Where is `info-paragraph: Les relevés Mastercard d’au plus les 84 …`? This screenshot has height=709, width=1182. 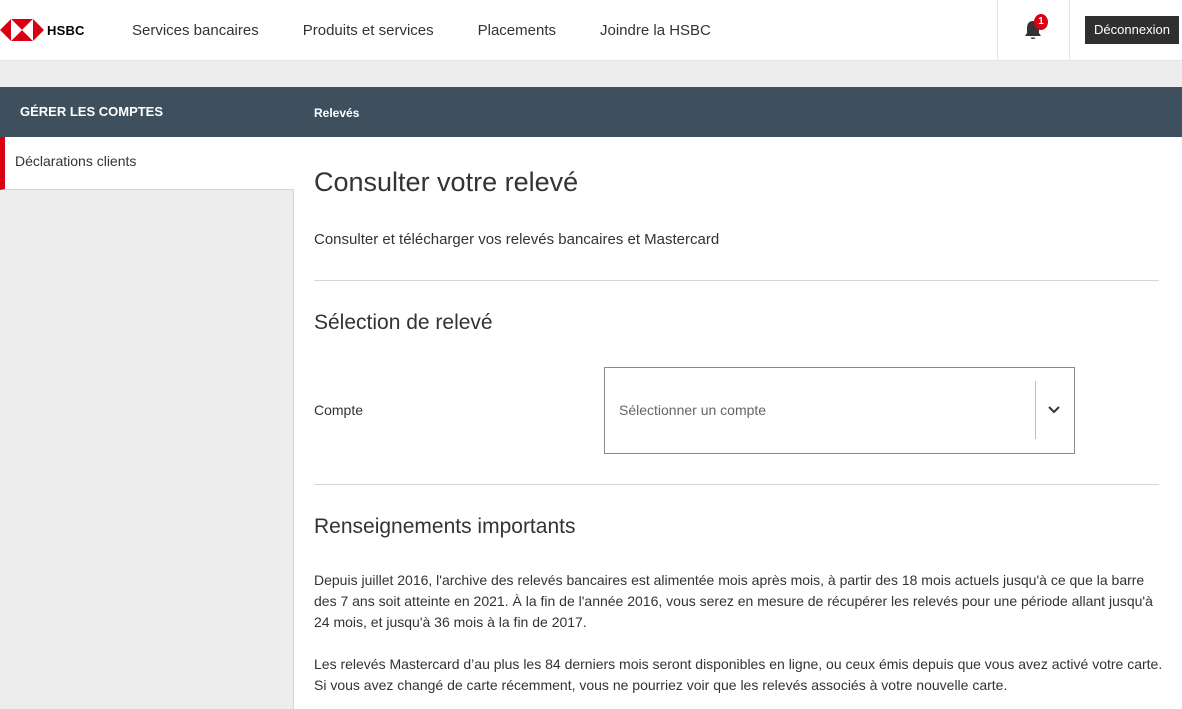
info-paragraph: Les relevés Mastercard d’au plus les 84 … is located at coordinates (738, 674).